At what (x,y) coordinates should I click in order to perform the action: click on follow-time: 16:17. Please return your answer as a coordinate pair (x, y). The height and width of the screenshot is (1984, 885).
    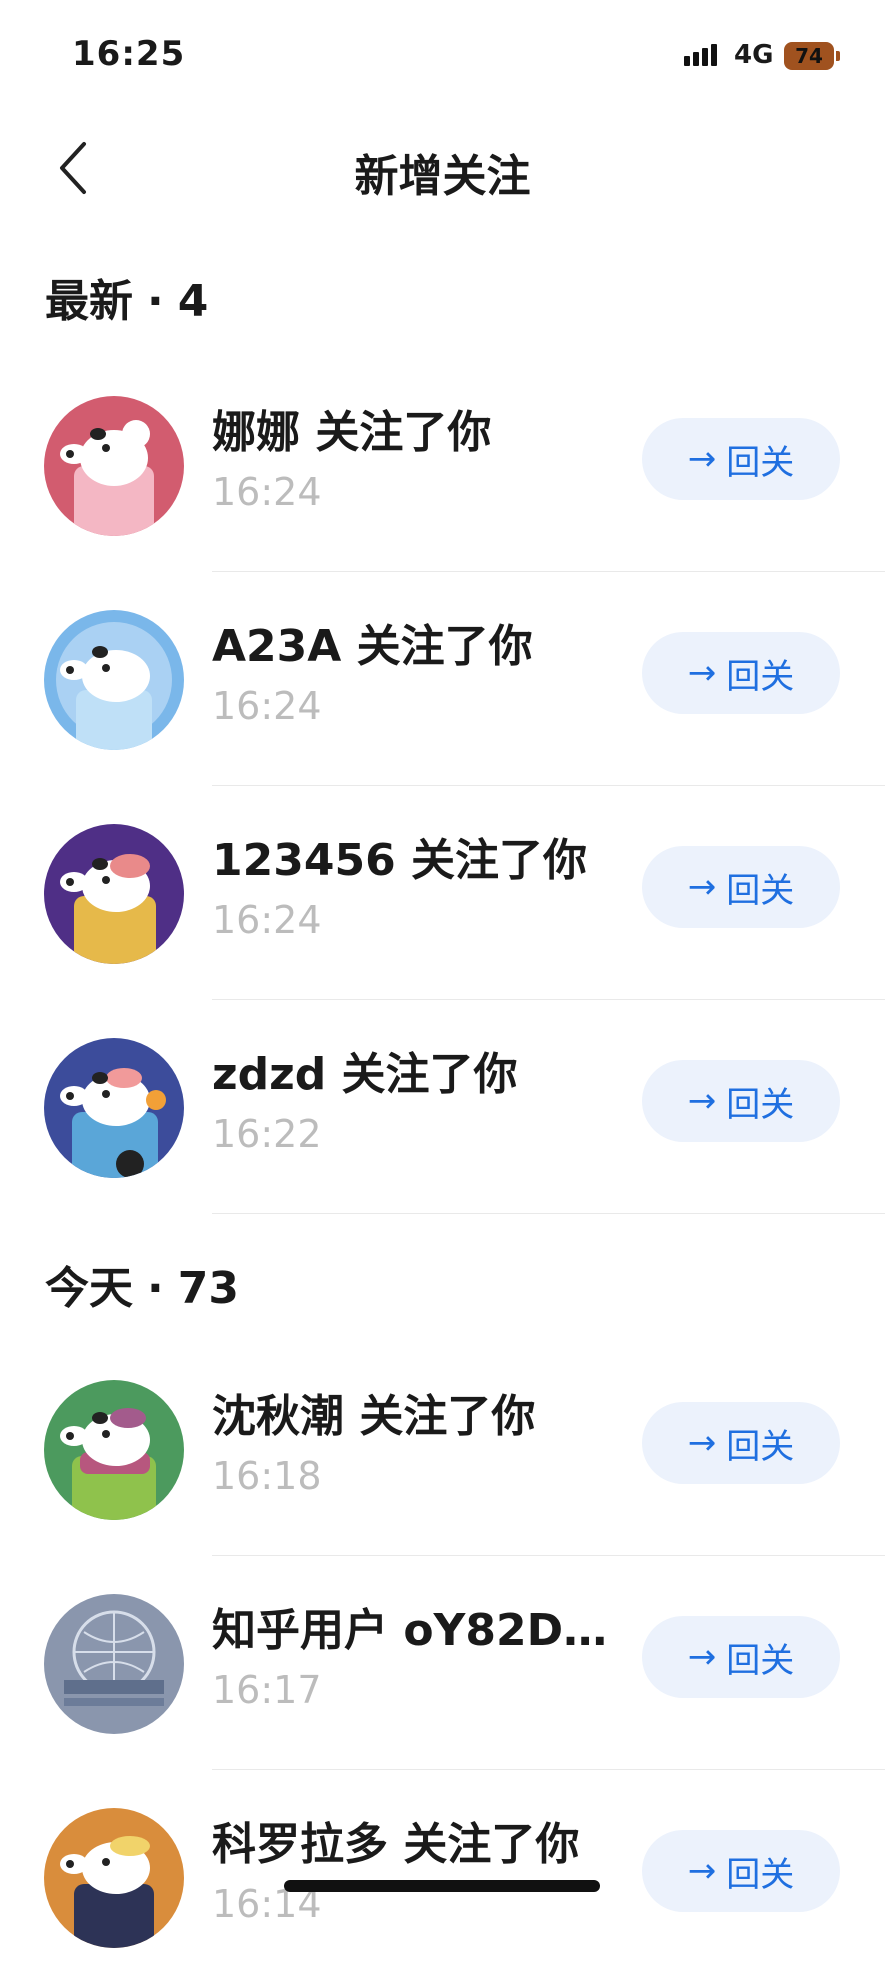
    Looking at the image, I should click on (267, 1690).